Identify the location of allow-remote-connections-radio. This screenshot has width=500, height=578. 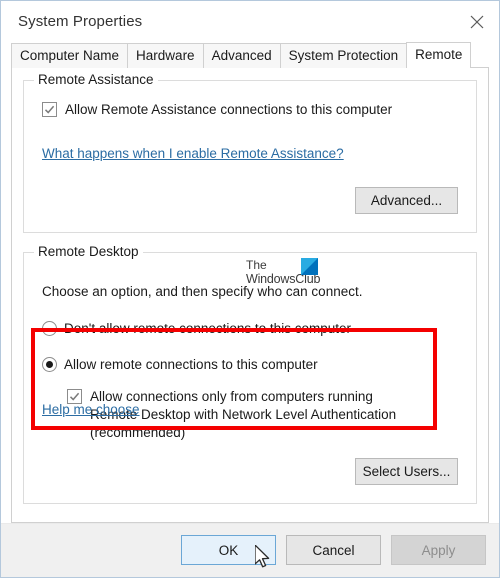
(49, 364).